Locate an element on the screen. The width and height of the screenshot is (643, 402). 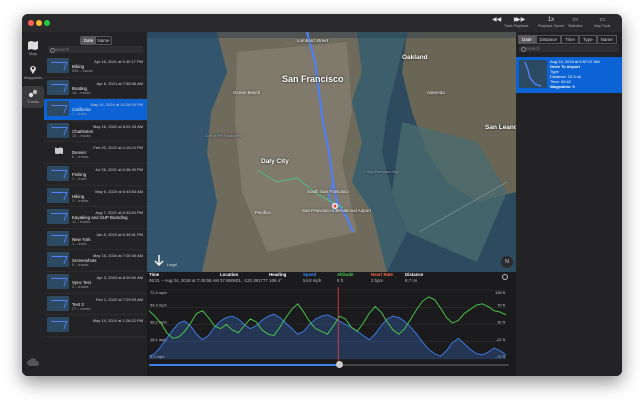
chart-metric-speed: Speed 54.8 mph is located at coordinates (312, 277).